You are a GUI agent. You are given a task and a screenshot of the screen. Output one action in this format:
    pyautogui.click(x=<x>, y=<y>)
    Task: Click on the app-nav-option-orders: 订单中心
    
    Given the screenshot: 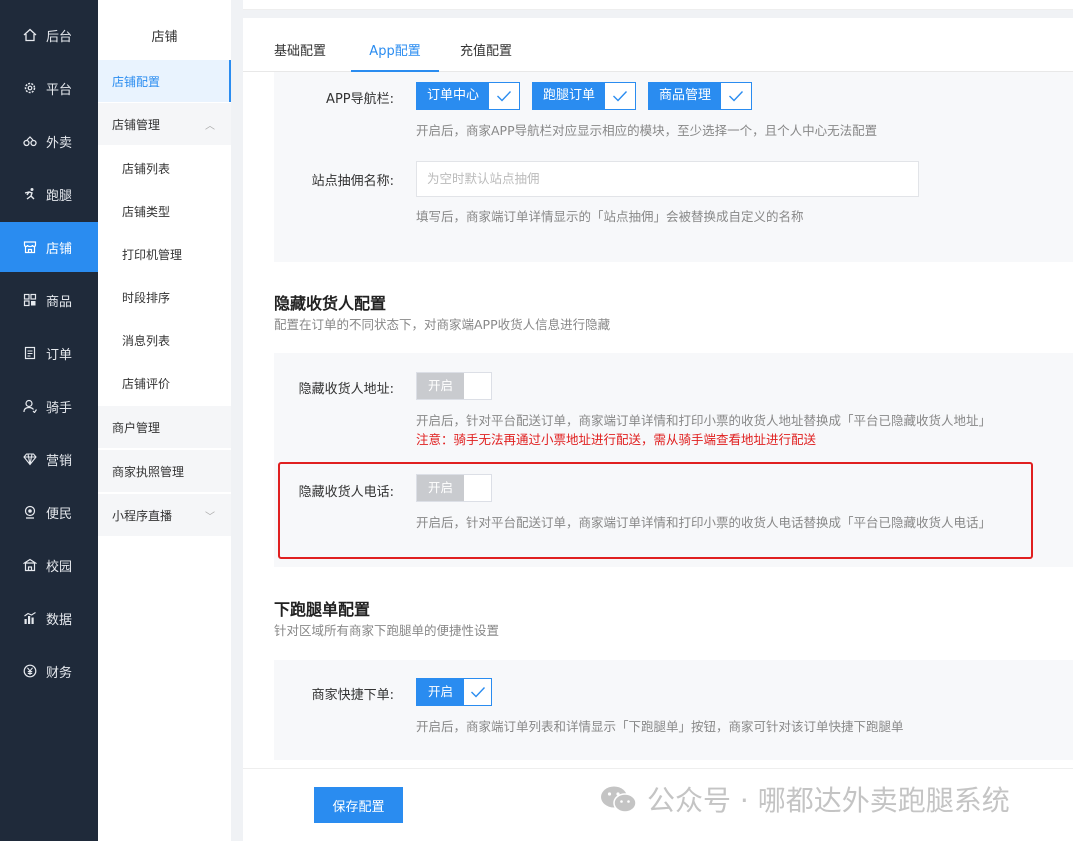 What is the action you would take?
    pyautogui.click(x=468, y=96)
    